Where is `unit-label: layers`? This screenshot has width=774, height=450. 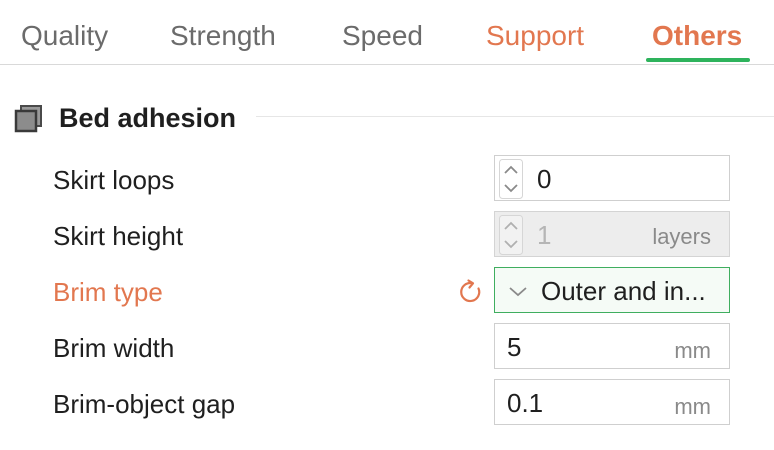 unit-label: layers is located at coordinates (681, 236).